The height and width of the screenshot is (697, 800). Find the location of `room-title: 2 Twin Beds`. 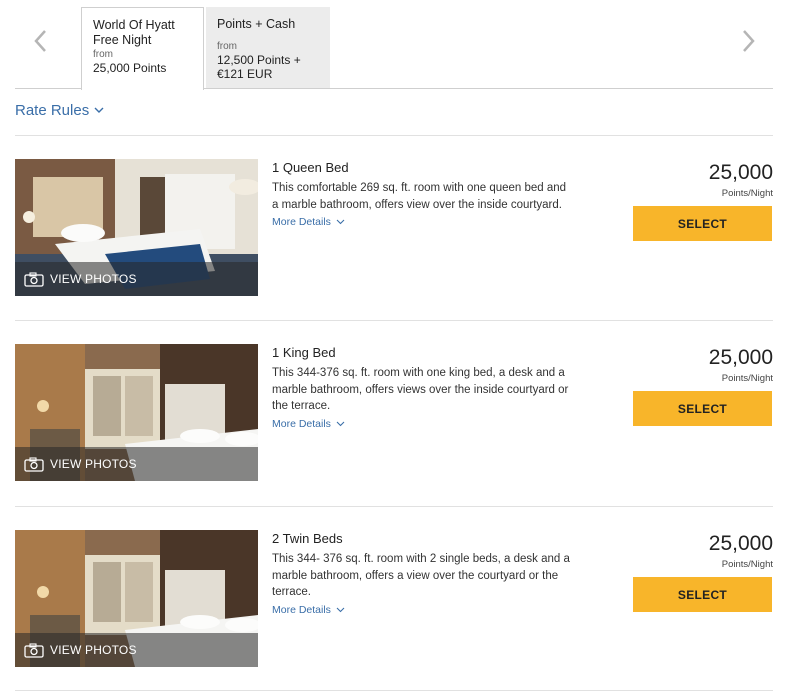

room-title: 2 Twin Beds is located at coordinates (307, 538).